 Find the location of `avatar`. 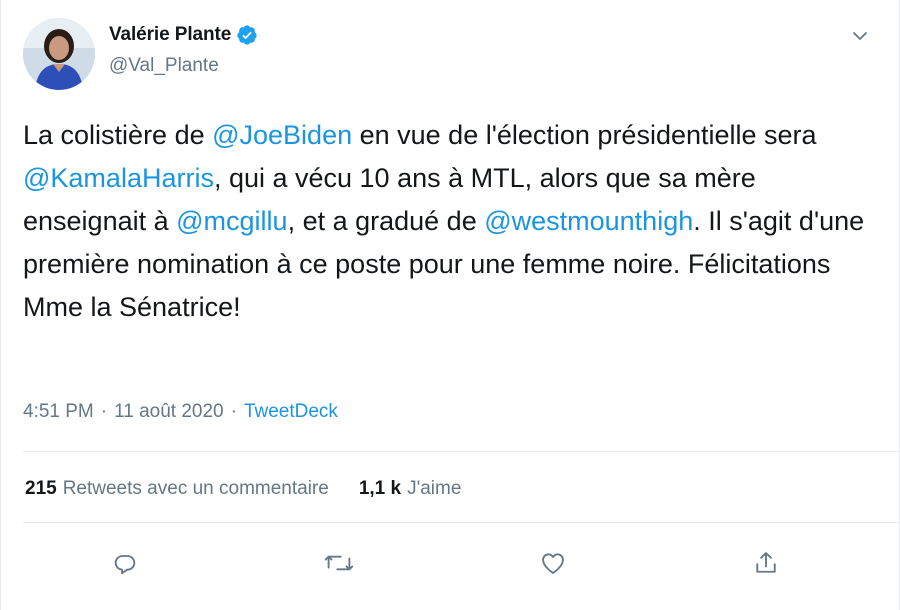

avatar is located at coordinates (59, 54).